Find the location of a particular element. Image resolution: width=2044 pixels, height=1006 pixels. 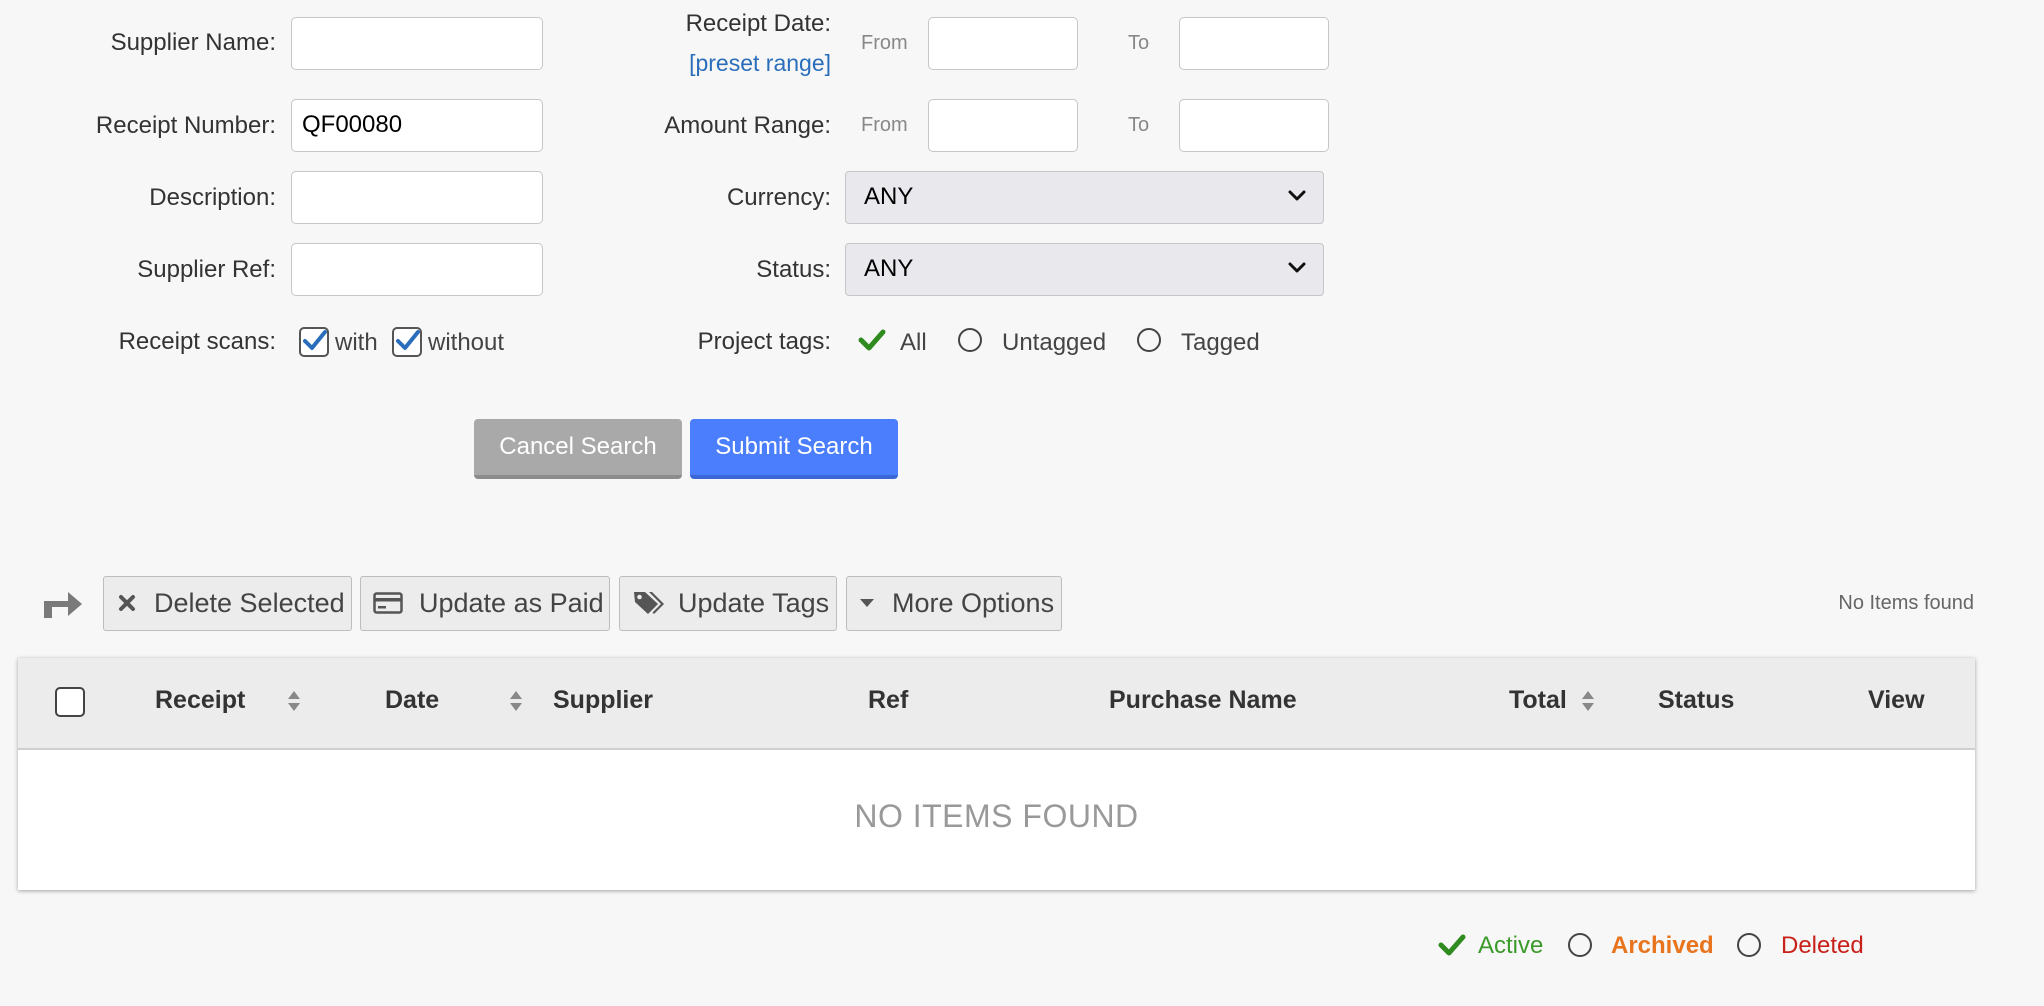

status-select: ANY is located at coordinates (1084, 269).